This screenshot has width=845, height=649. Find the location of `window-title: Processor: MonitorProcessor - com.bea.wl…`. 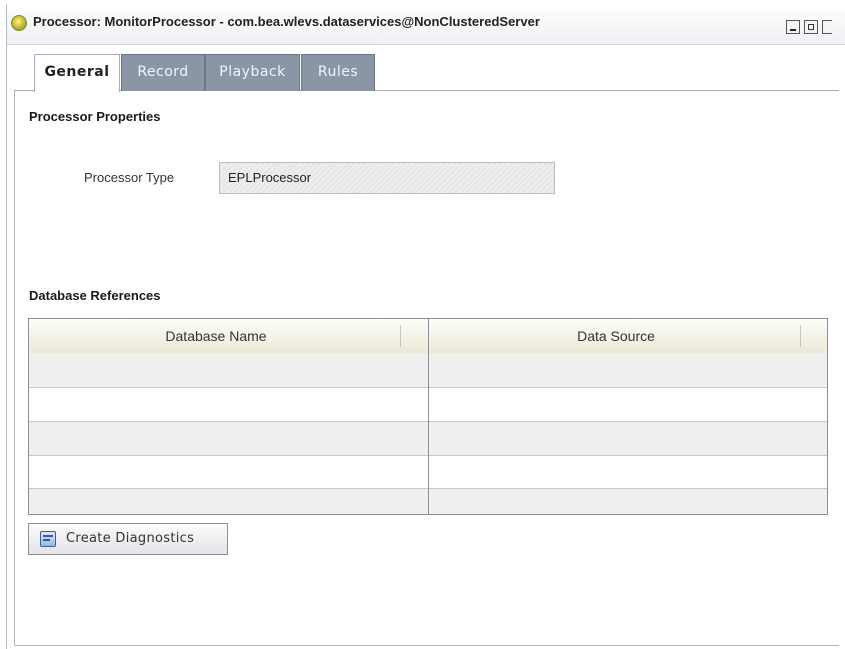

window-title: Processor: MonitorProcessor - com.bea.wl… is located at coordinates (286, 21).